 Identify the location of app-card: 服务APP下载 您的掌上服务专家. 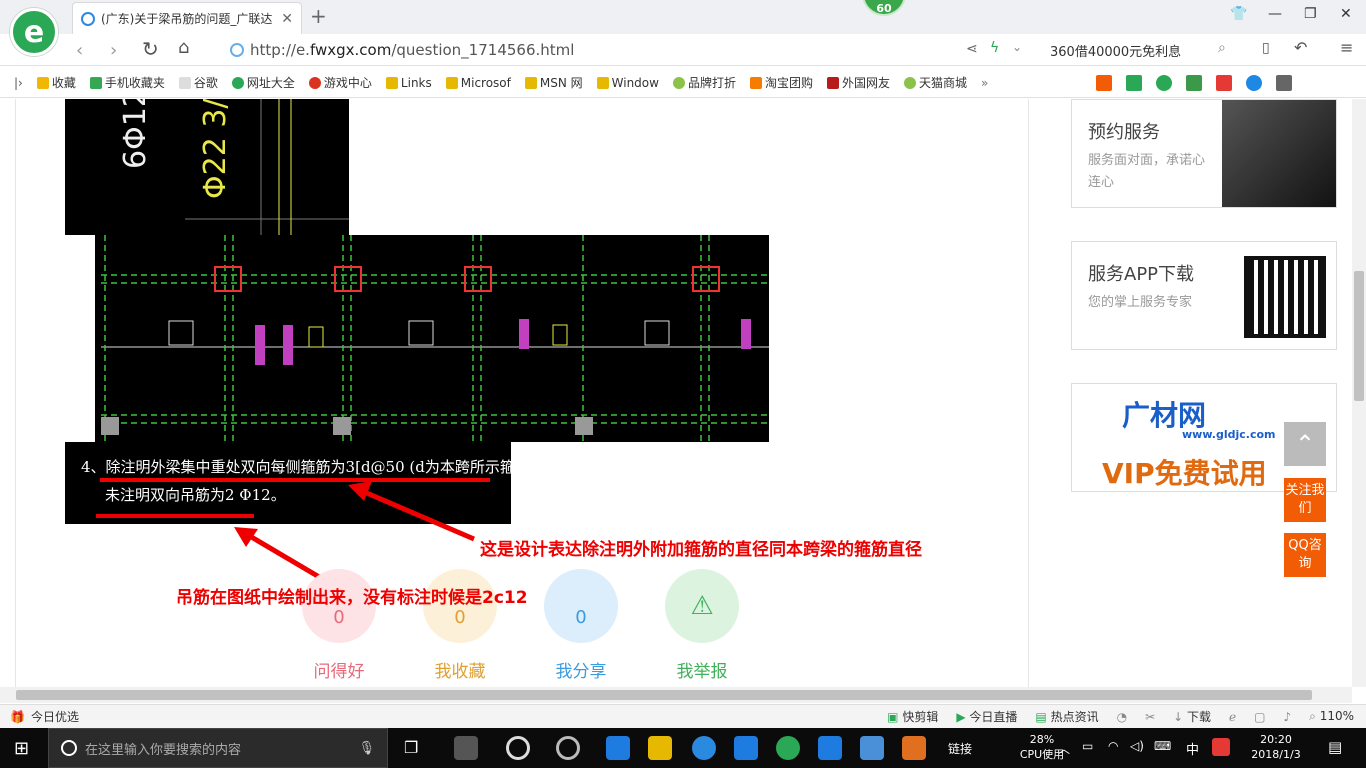
(1204, 295).